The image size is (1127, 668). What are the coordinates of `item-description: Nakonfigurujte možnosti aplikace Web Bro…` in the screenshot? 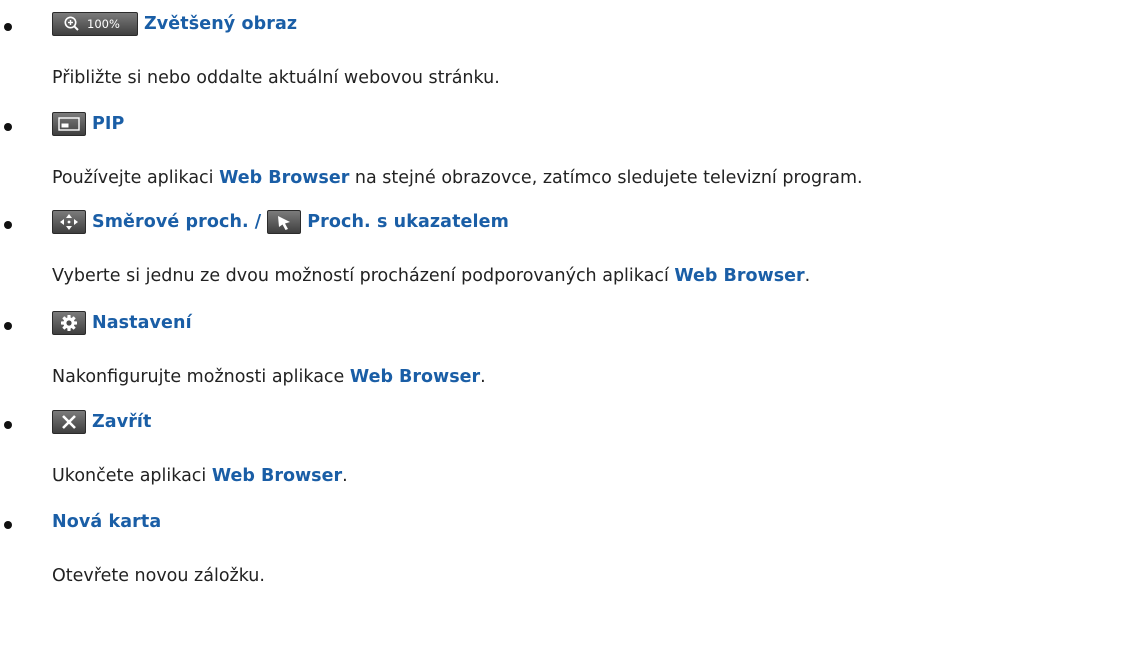 It's located at (269, 377).